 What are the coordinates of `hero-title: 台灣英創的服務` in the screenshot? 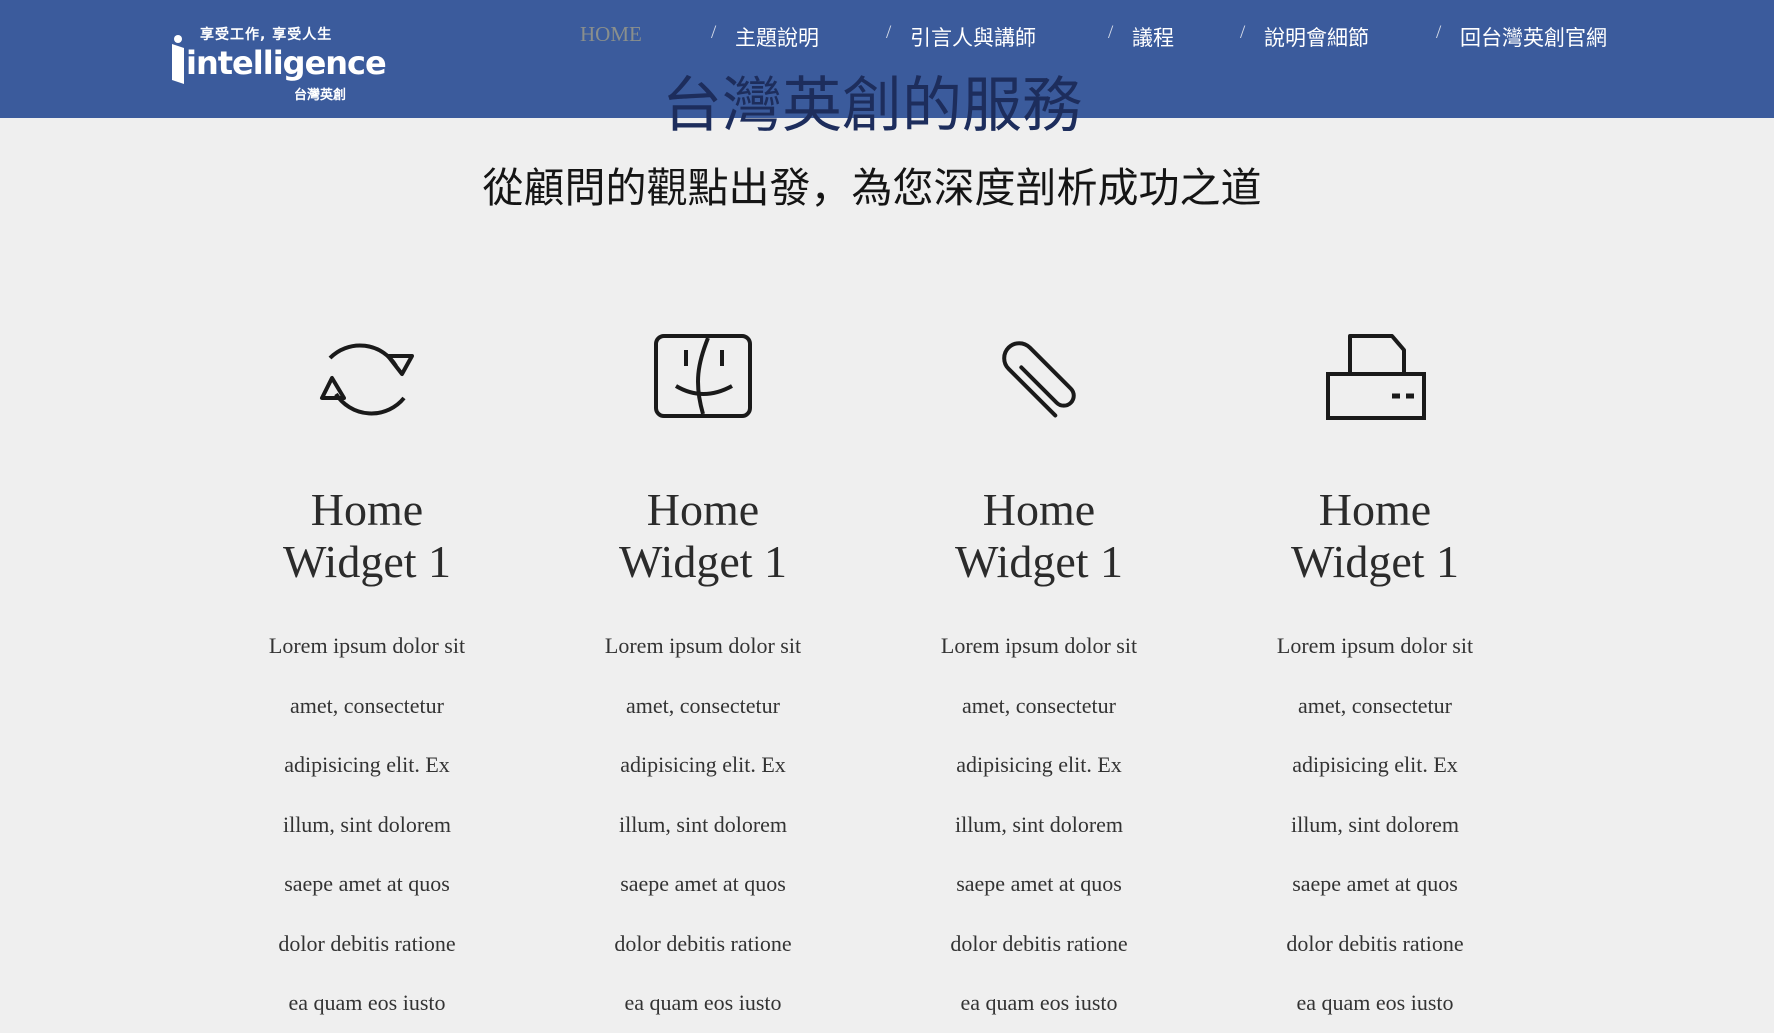 It's located at (872, 106).